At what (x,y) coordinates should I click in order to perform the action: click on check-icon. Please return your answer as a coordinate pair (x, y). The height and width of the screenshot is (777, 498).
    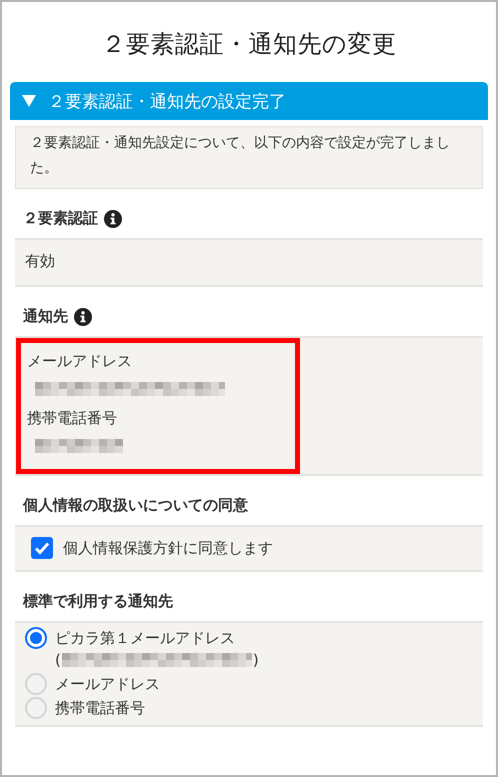
    Looking at the image, I should click on (42, 548).